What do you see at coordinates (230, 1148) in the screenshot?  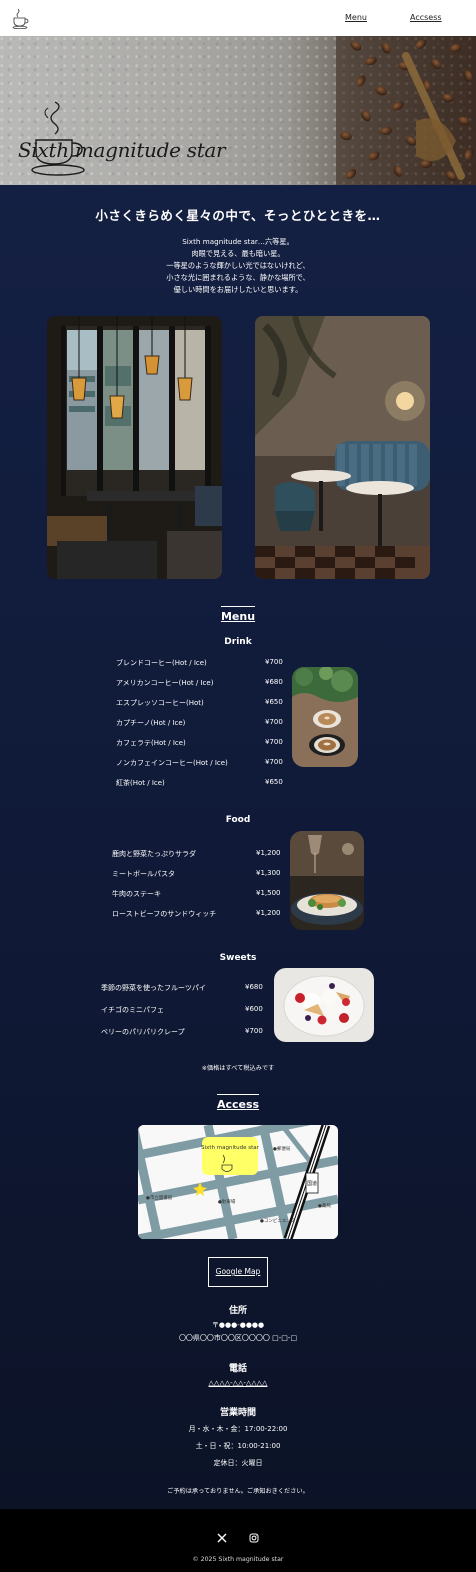 I see `map-shop-name: Sixth magnitude star` at bounding box center [230, 1148].